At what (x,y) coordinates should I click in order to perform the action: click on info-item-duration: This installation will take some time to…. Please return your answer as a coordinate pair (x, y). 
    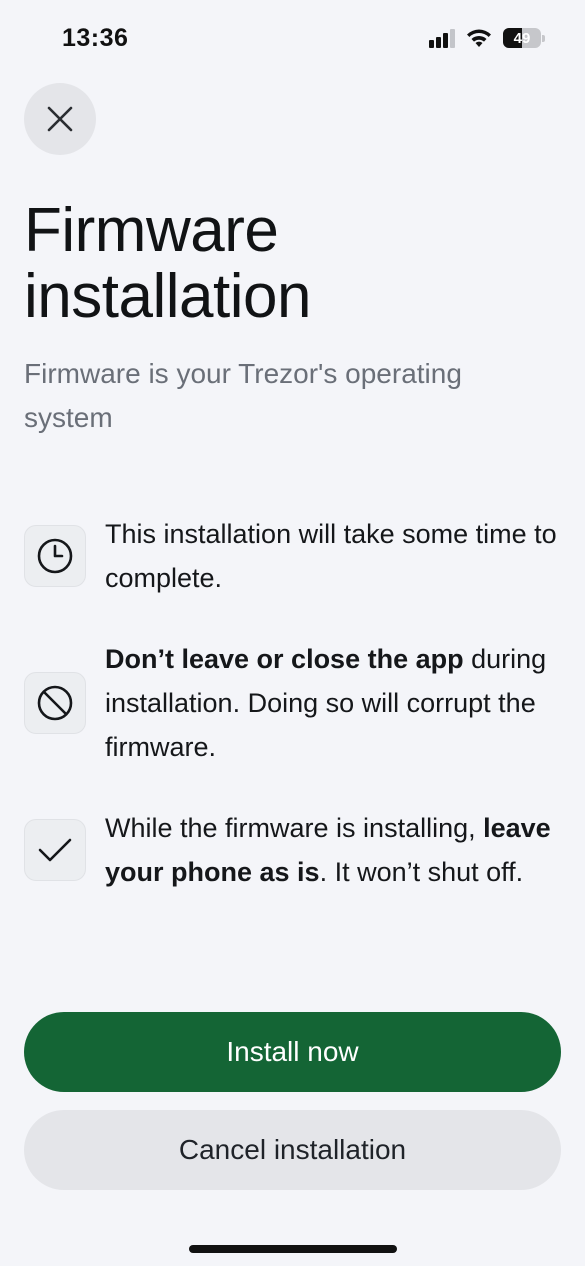
    Looking at the image, I should click on (296, 556).